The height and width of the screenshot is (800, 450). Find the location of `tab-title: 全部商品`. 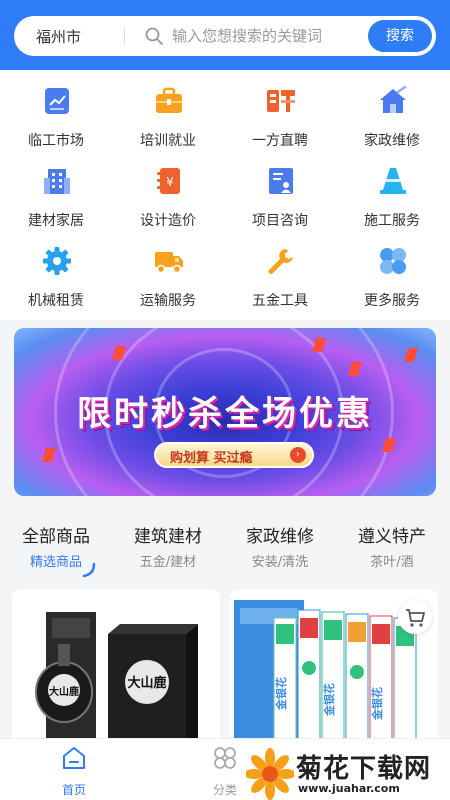

tab-title: 全部商品 is located at coordinates (56, 537).